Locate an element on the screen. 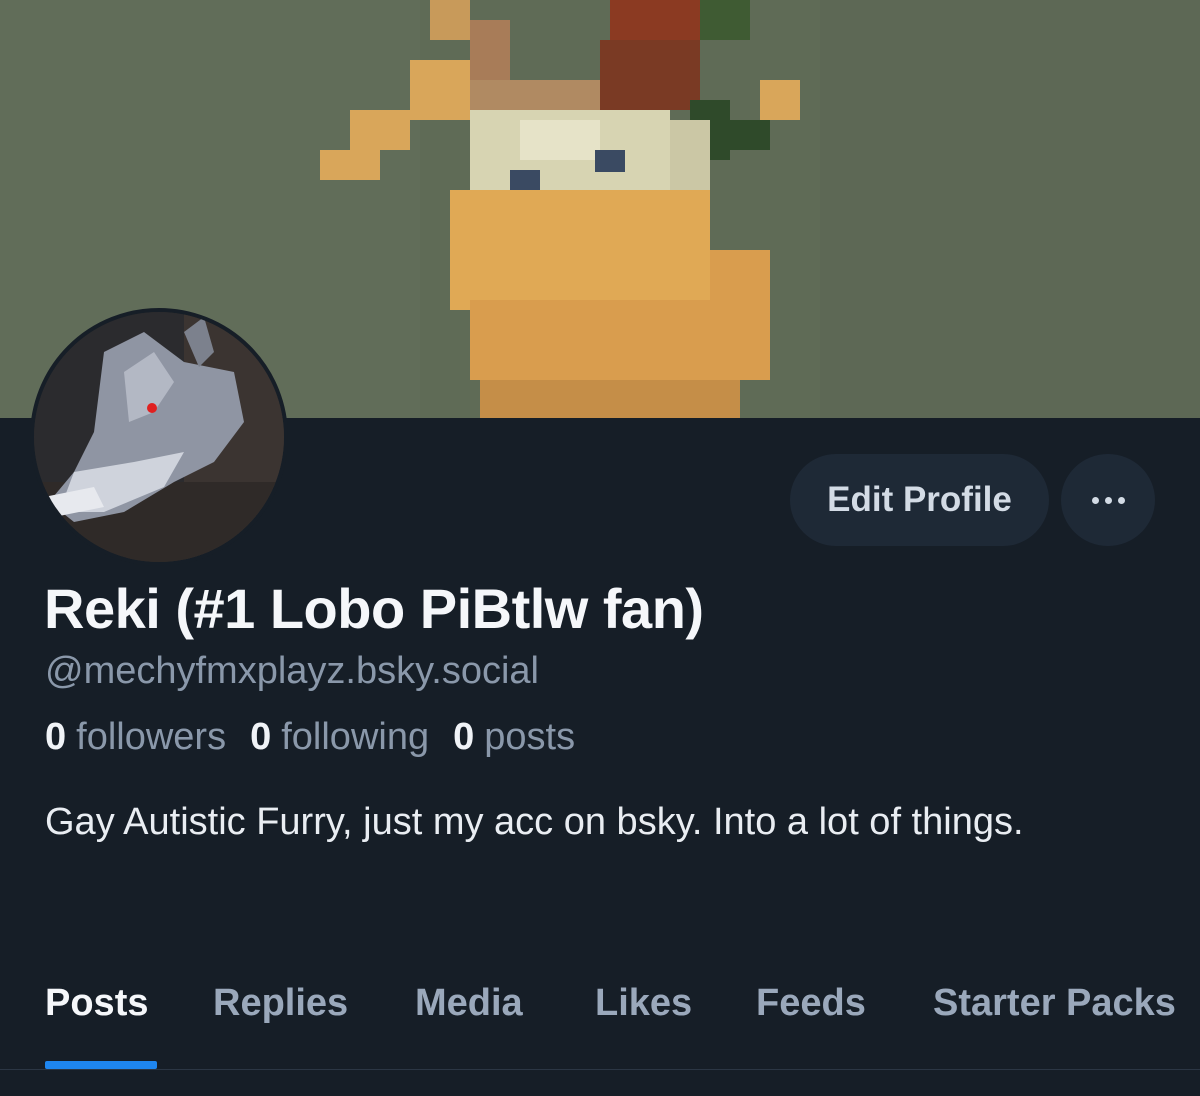 The width and height of the screenshot is (1200, 1096). followers-count: 0 is located at coordinates (56, 737).